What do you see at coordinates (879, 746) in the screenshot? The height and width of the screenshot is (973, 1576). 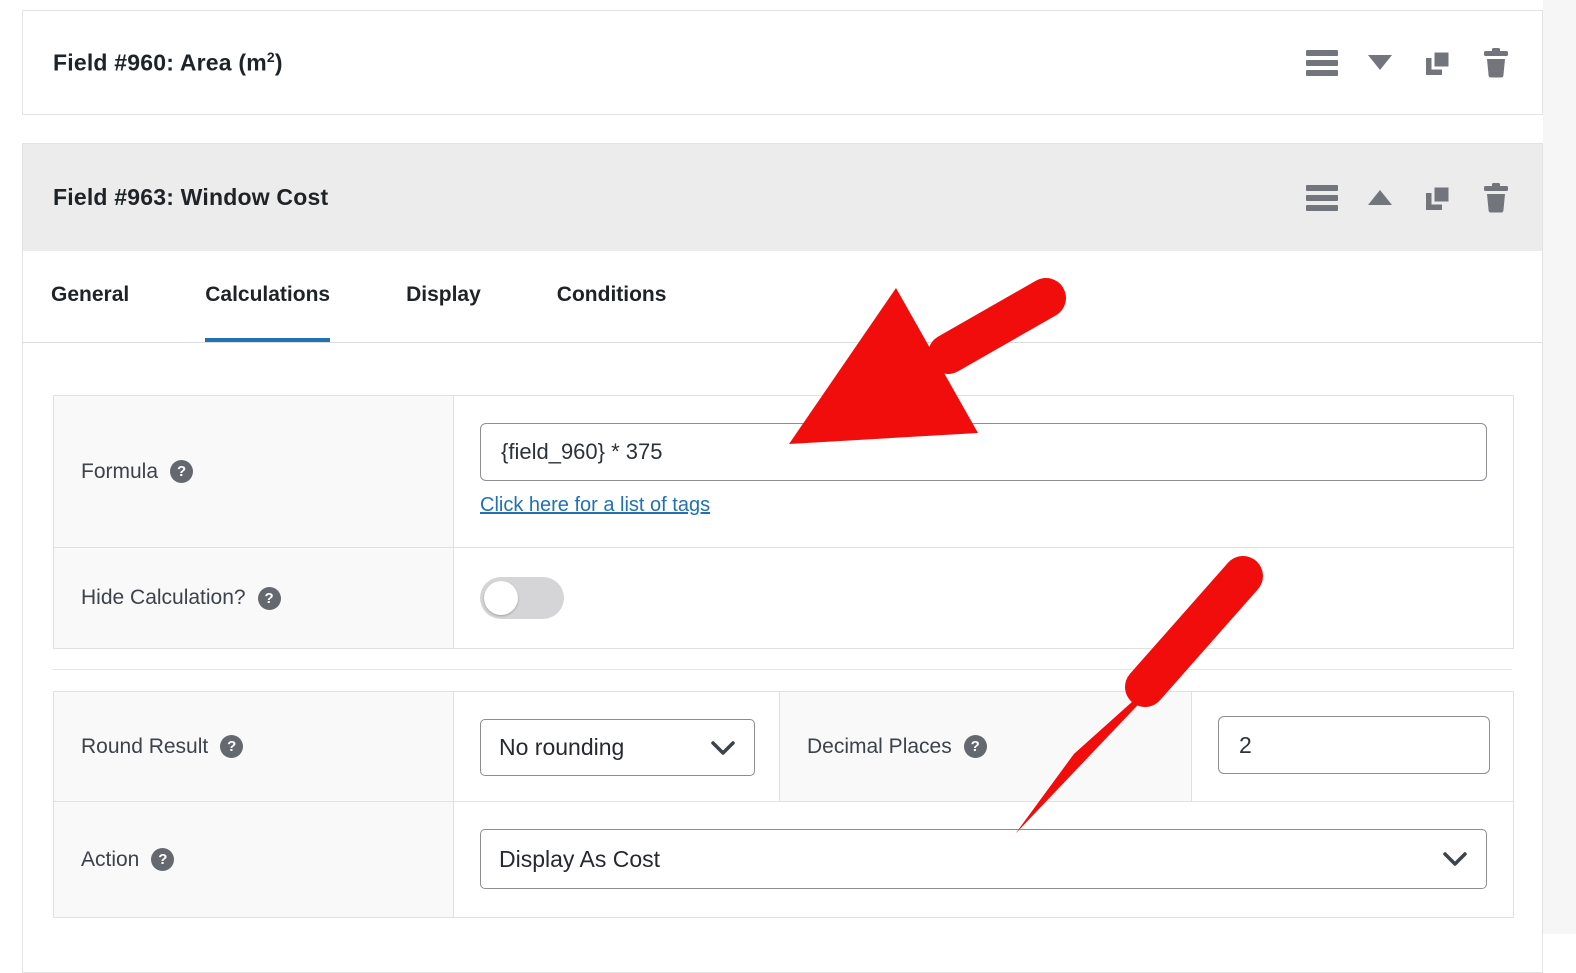 I see `decimal-places-label: Decimal Places` at bounding box center [879, 746].